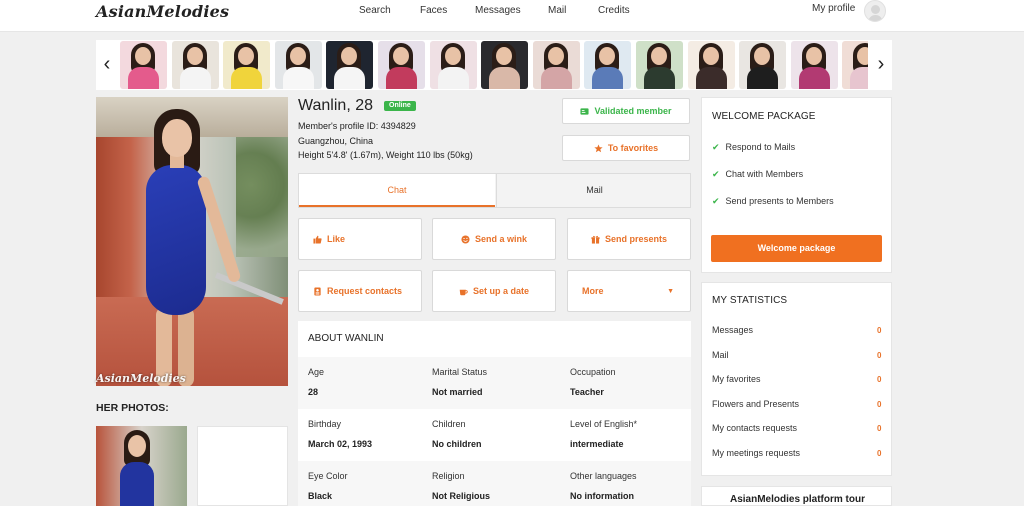 This screenshot has width=1024, height=506. Describe the element at coordinates (755, 404) in the screenshot. I see `stat-label-flowers: Flowers and Presents` at that location.